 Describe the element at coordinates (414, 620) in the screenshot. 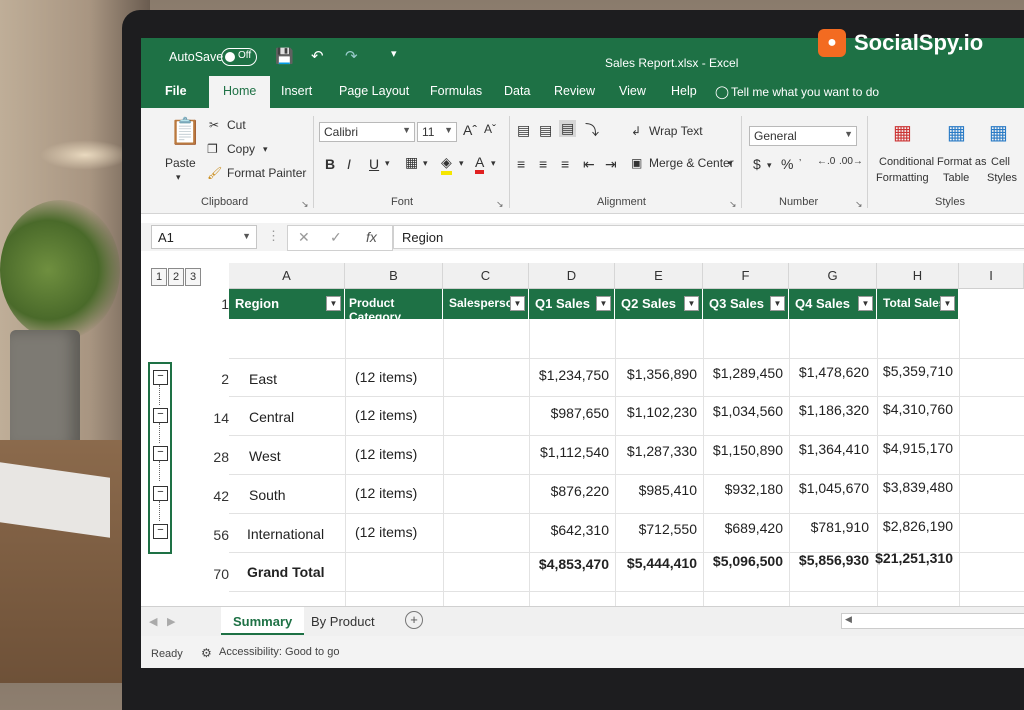

I see `add-sheet-button: +` at that location.